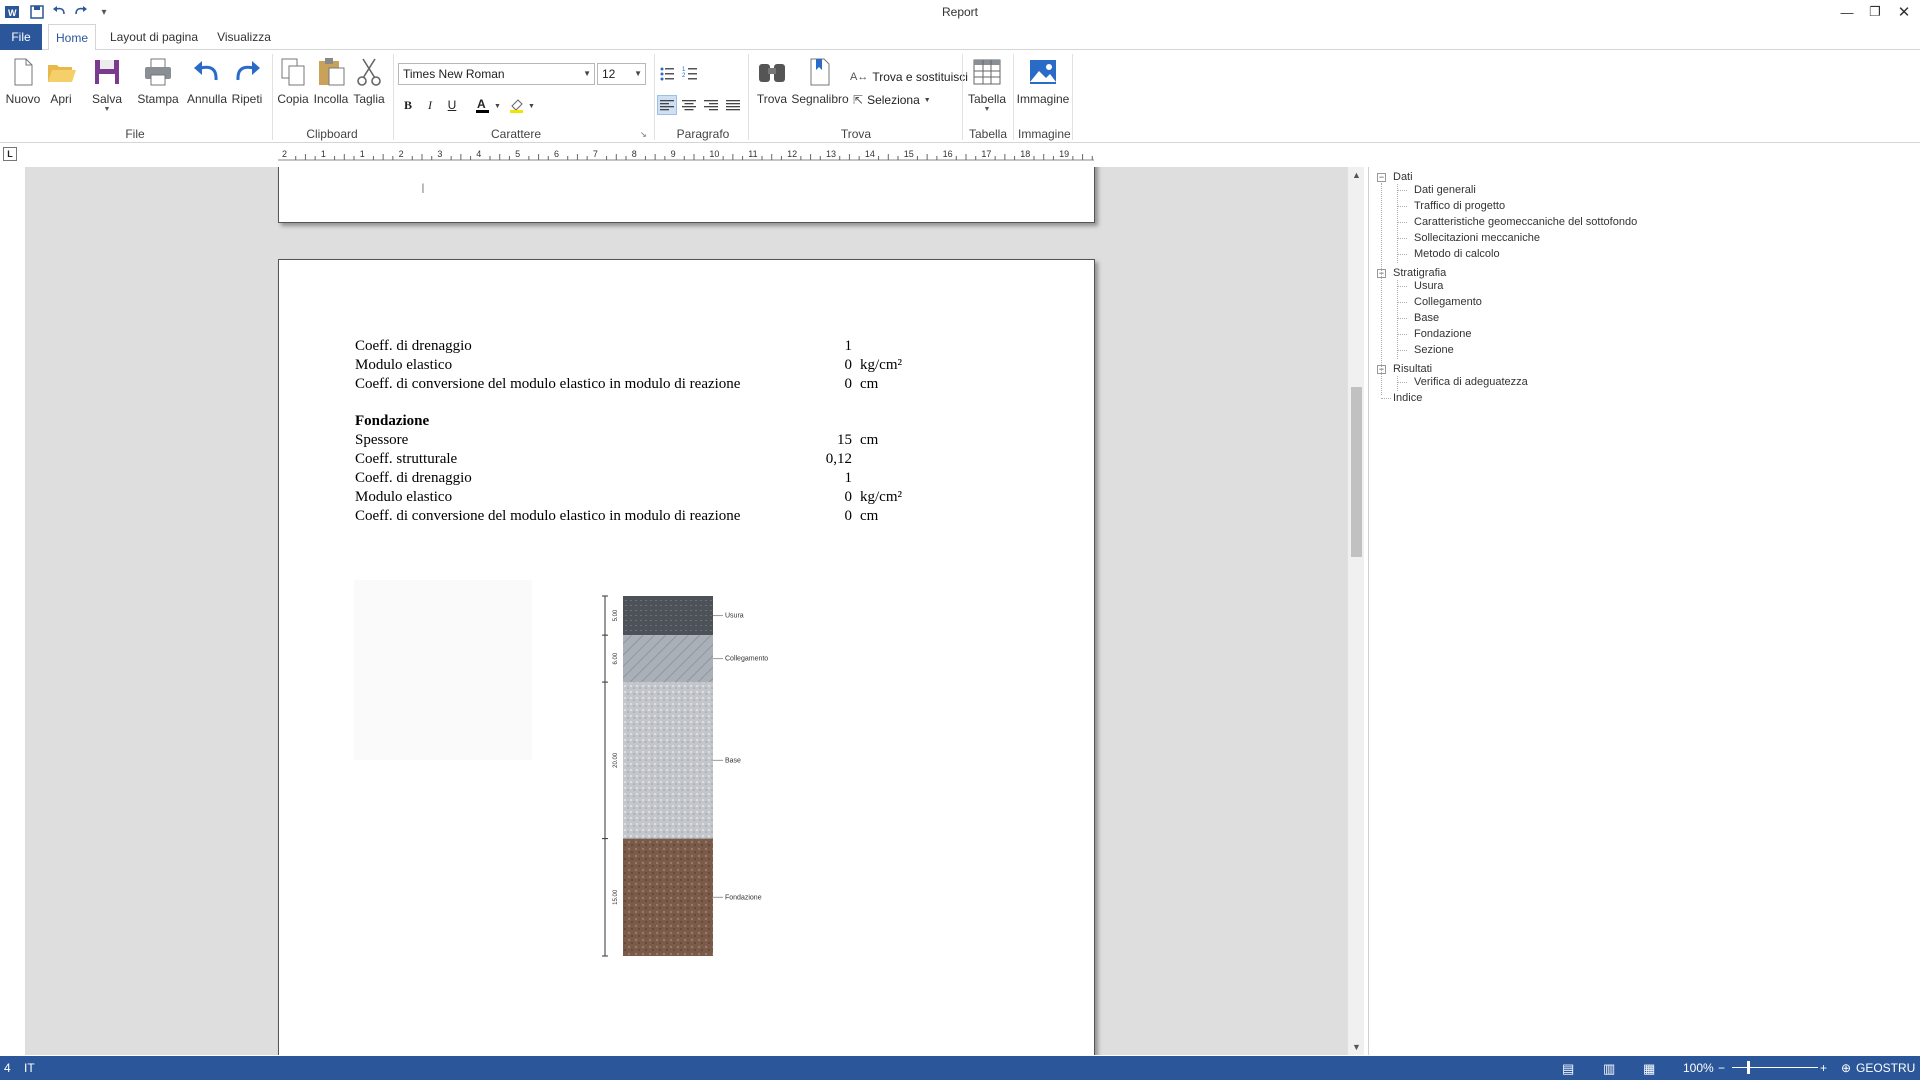  I want to click on tabella-button: Tabella ▼, so click(987, 86).